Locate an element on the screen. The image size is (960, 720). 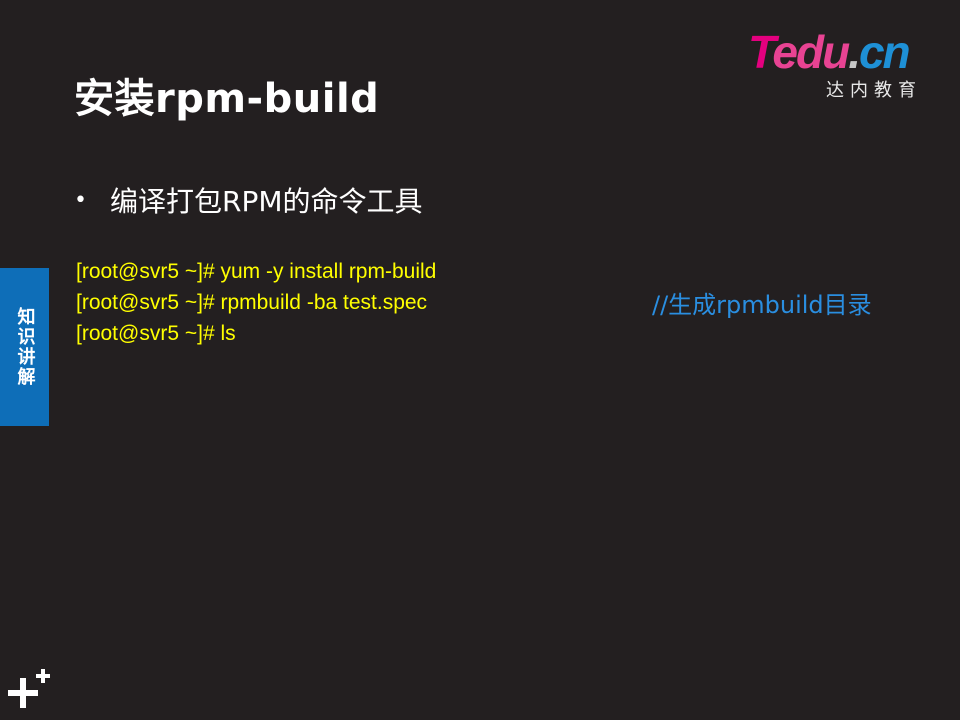
plus-icon is located at coordinates (29, 688).